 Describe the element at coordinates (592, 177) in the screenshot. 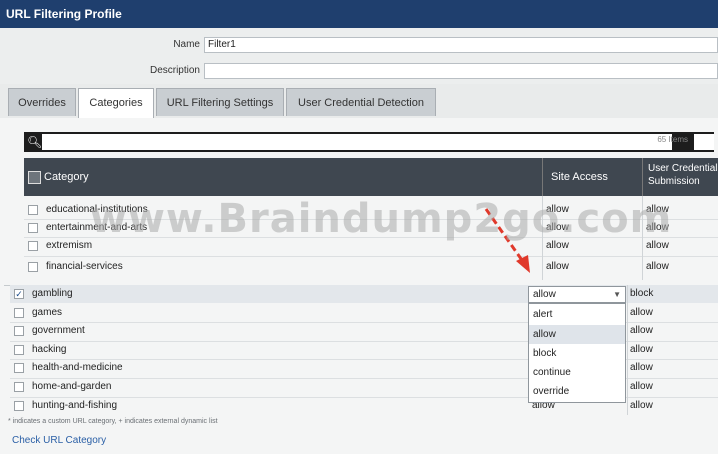

I see `column-site-access: Site Access` at that location.